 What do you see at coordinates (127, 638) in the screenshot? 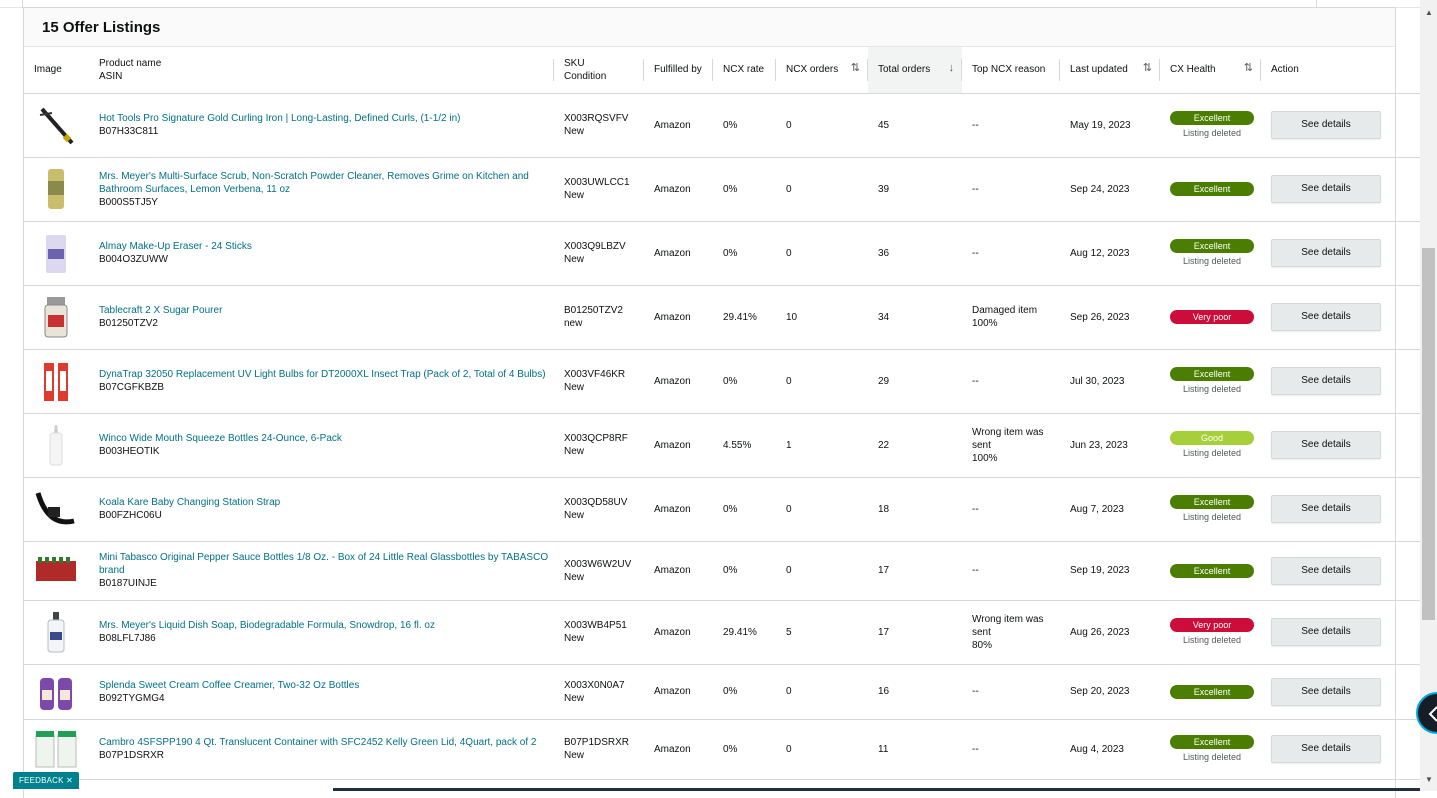
I see `asin: B08LFL7J86` at bounding box center [127, 638].